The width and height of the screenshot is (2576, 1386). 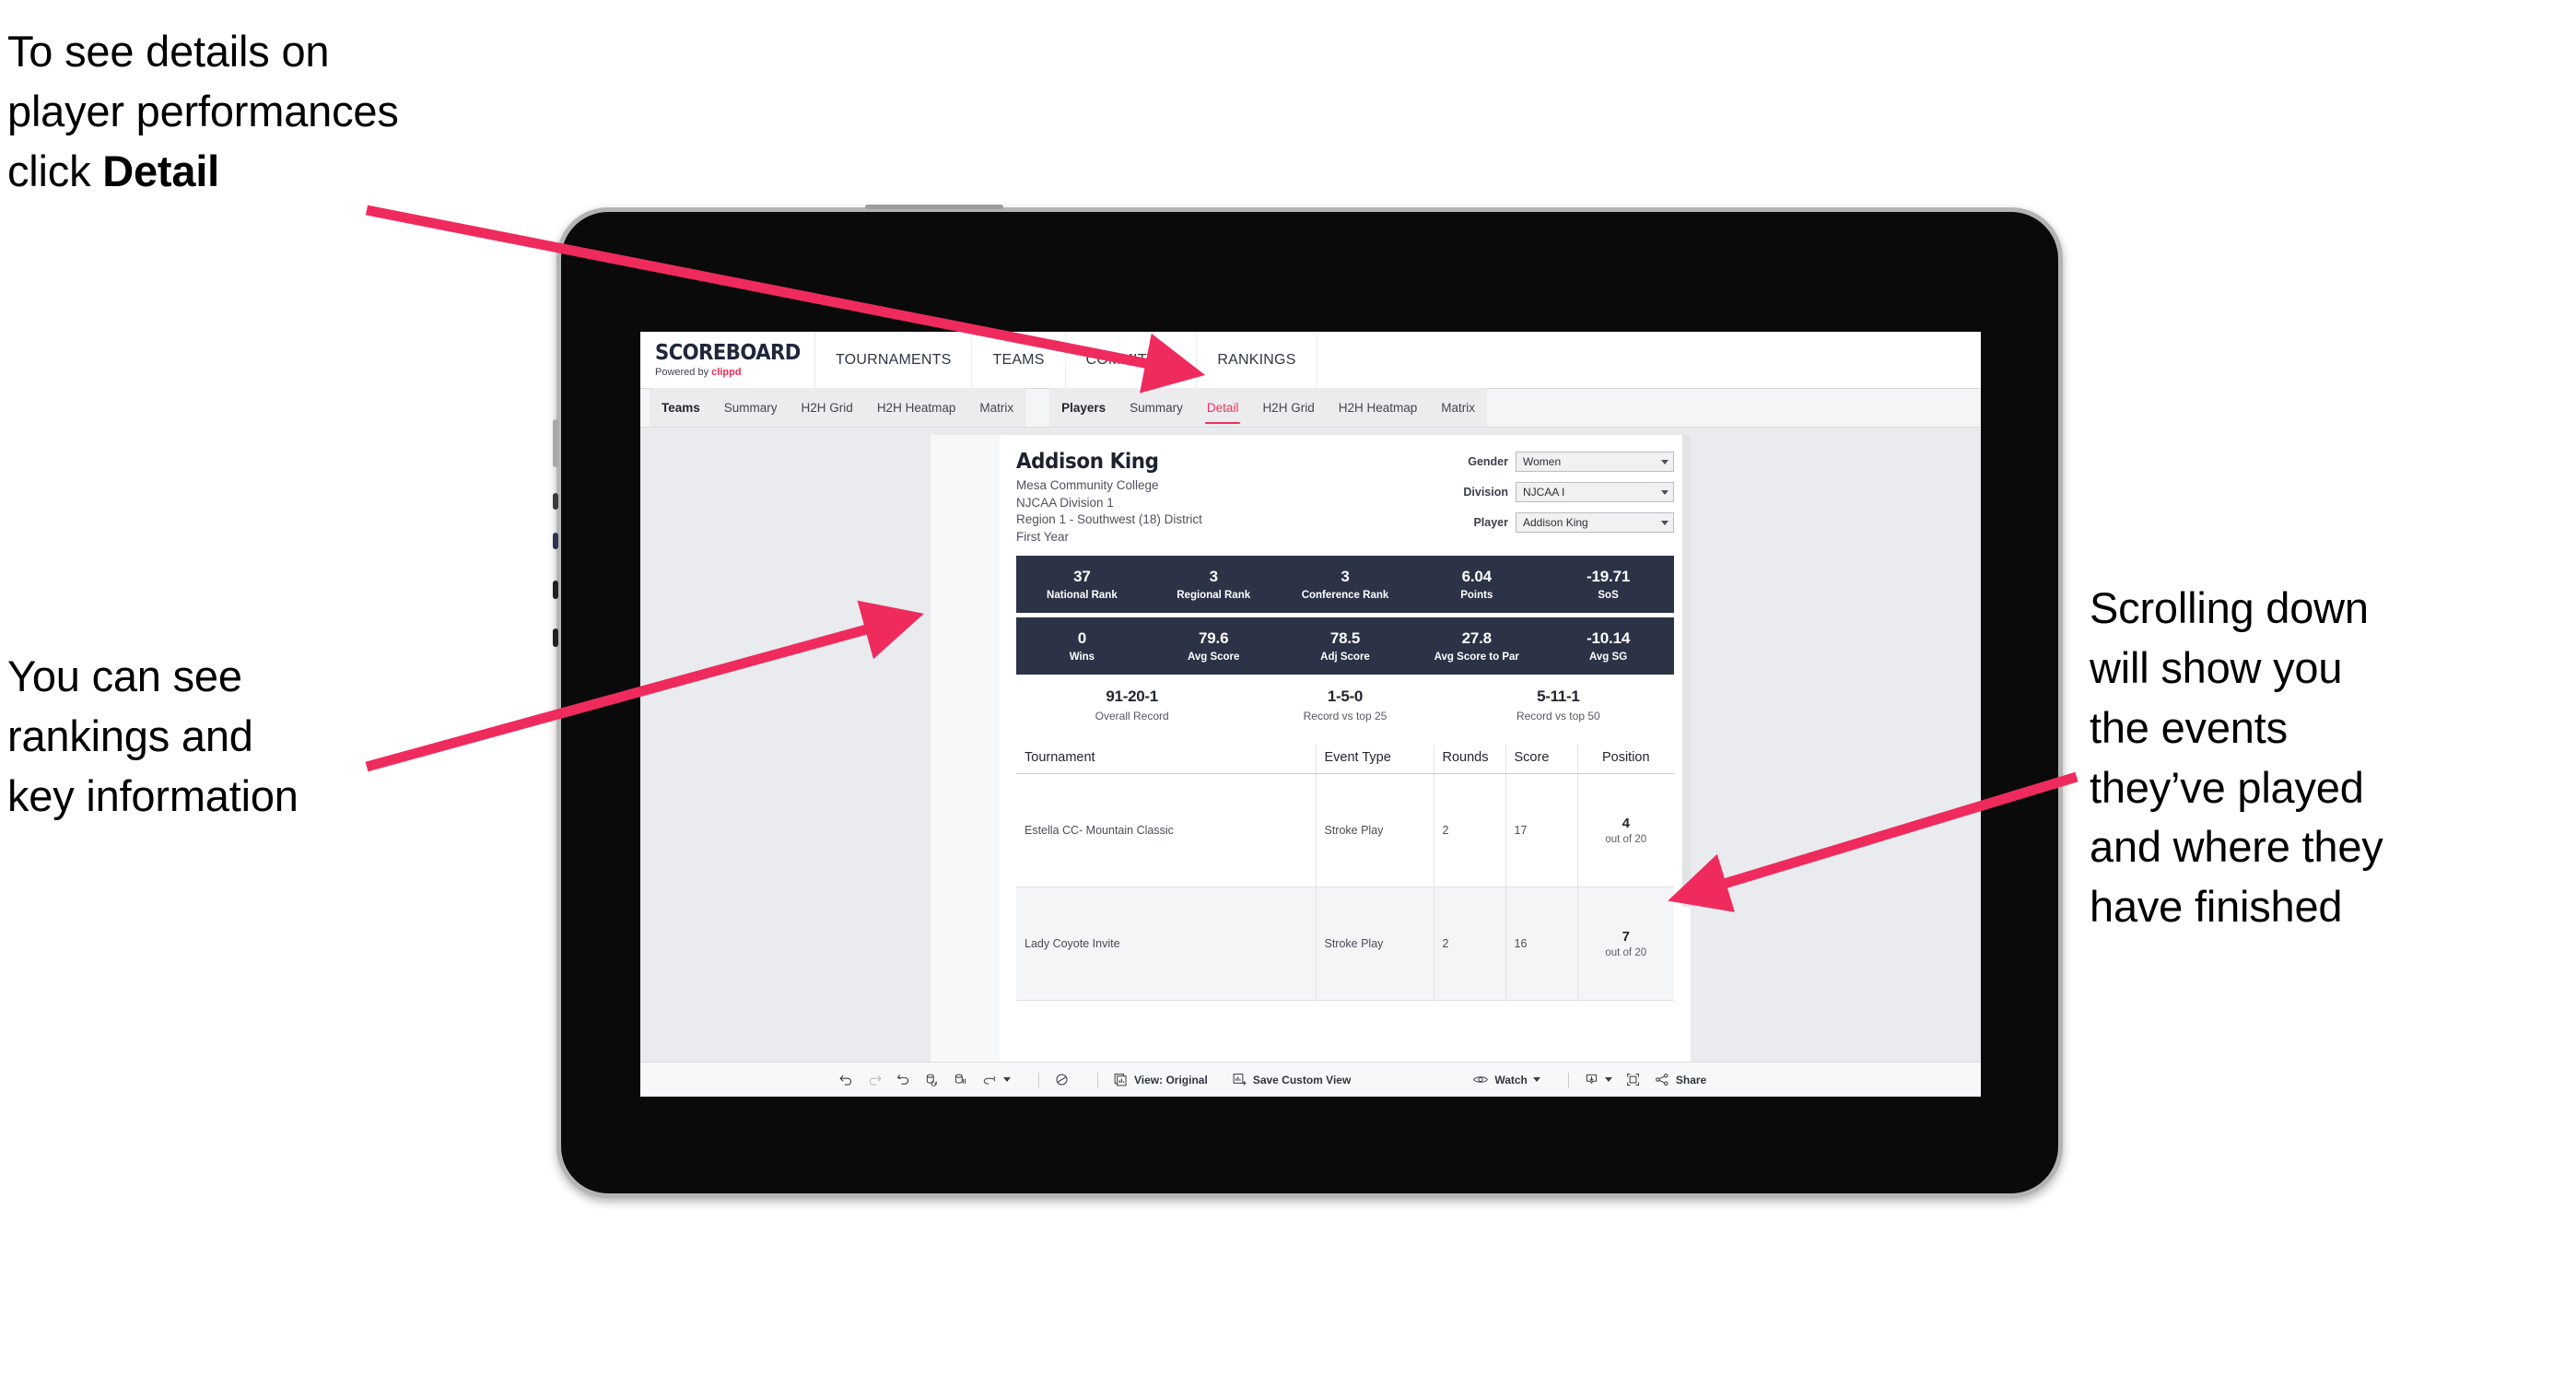 I want to click on fullscreen-button, so click(x=1633, y=1079).